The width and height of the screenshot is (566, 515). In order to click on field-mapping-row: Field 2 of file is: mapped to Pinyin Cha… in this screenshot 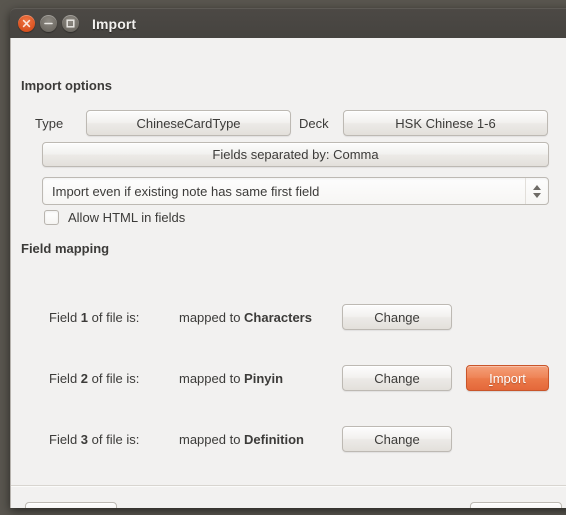, I will do `click(288, 378)`.